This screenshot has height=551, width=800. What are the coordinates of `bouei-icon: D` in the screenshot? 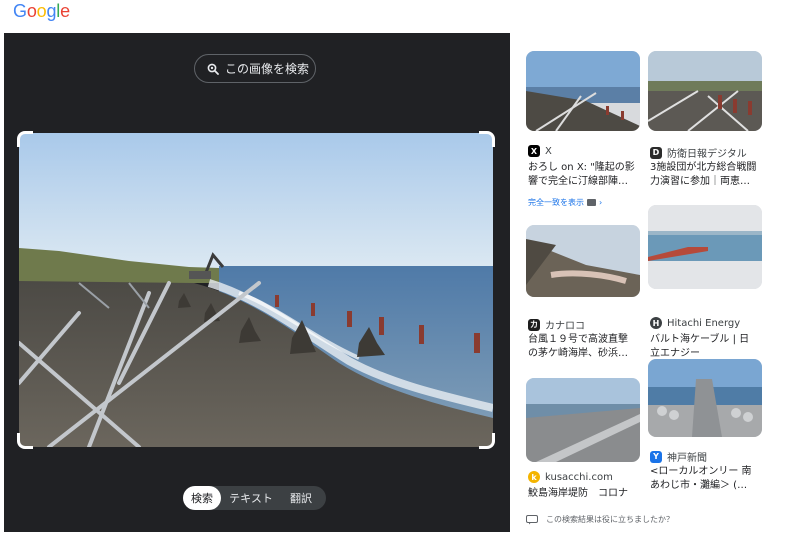 It's located at (656, 152).